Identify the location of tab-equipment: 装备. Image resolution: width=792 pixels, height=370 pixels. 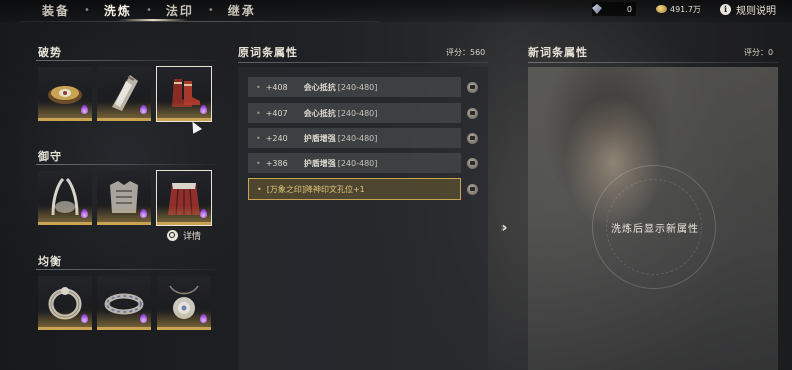
(56, 10).